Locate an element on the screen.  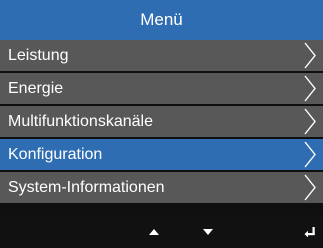
menu-item-multifunktionskanaele: Multifunktionskanäle is located at coordinates (161, 121).